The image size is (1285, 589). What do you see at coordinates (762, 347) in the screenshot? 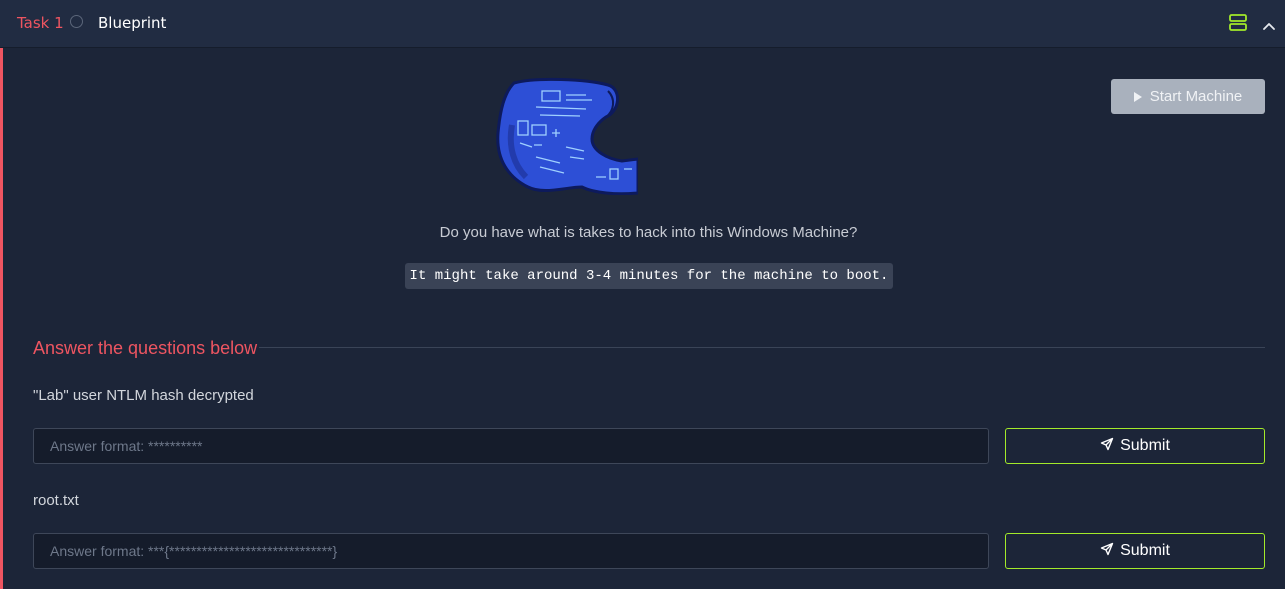
I see `questions-divider` at bounding box center [762, 347].